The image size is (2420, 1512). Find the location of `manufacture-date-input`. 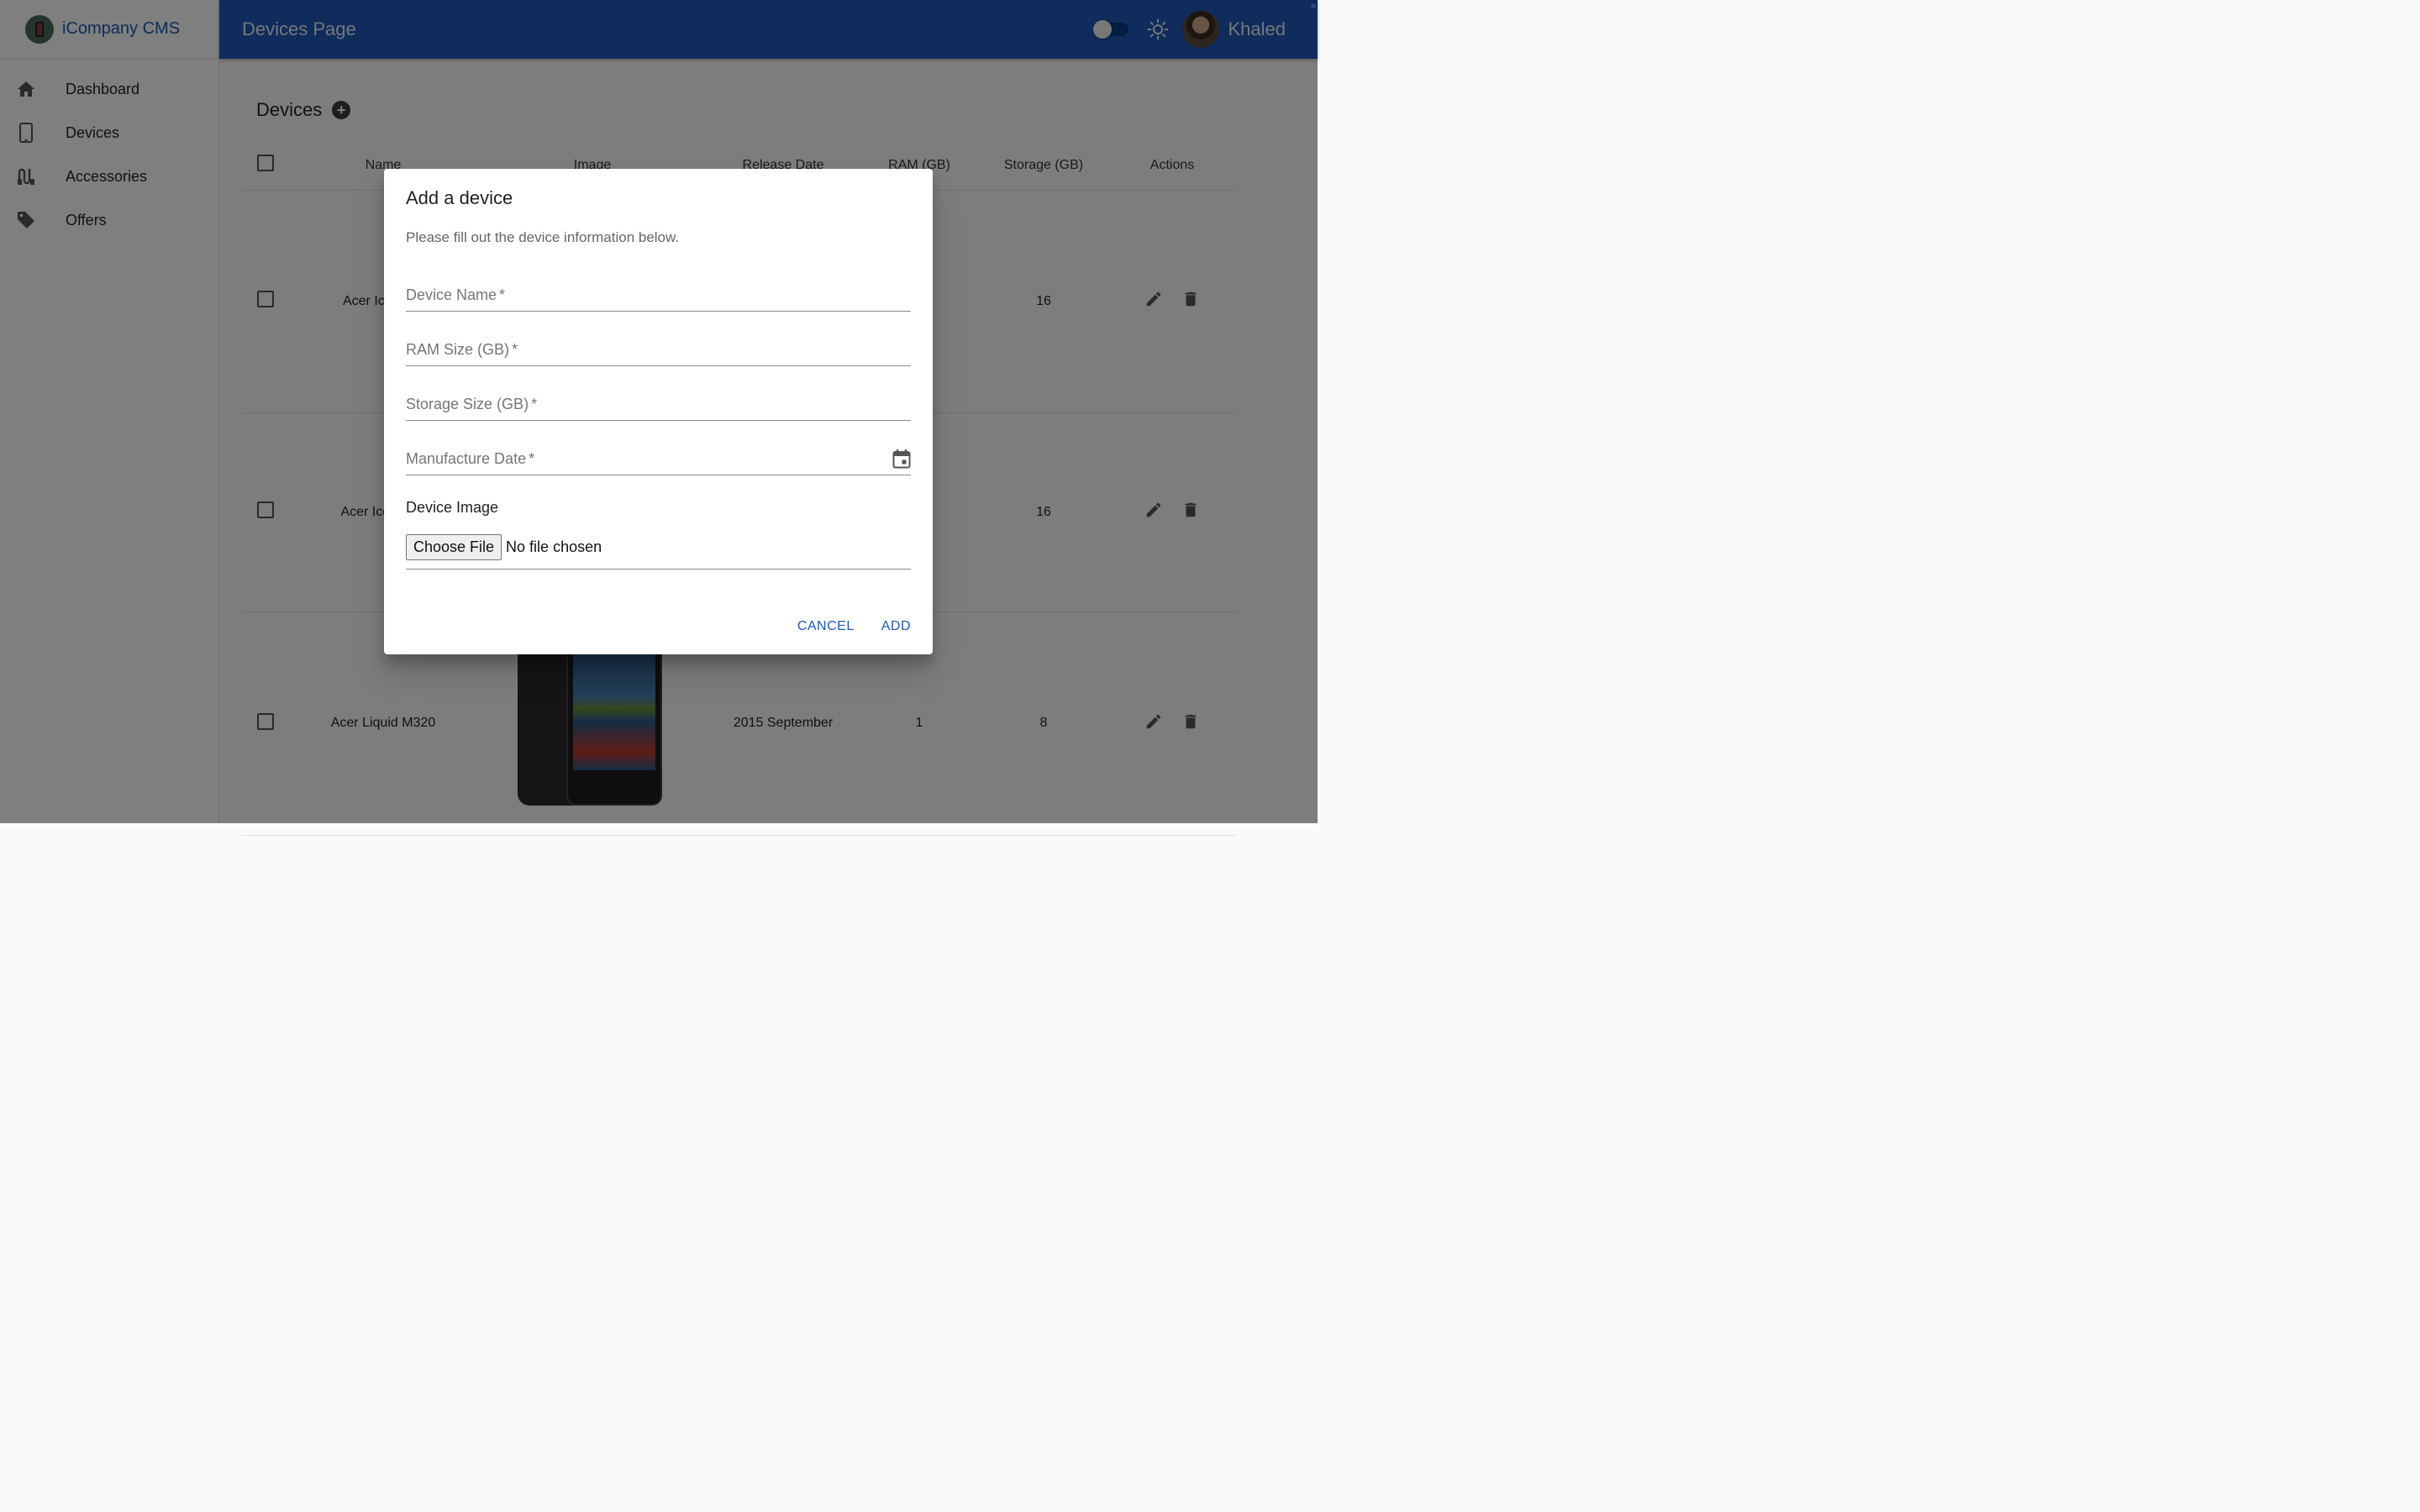

manufacture-date-input is located at coordinates (658, 456).